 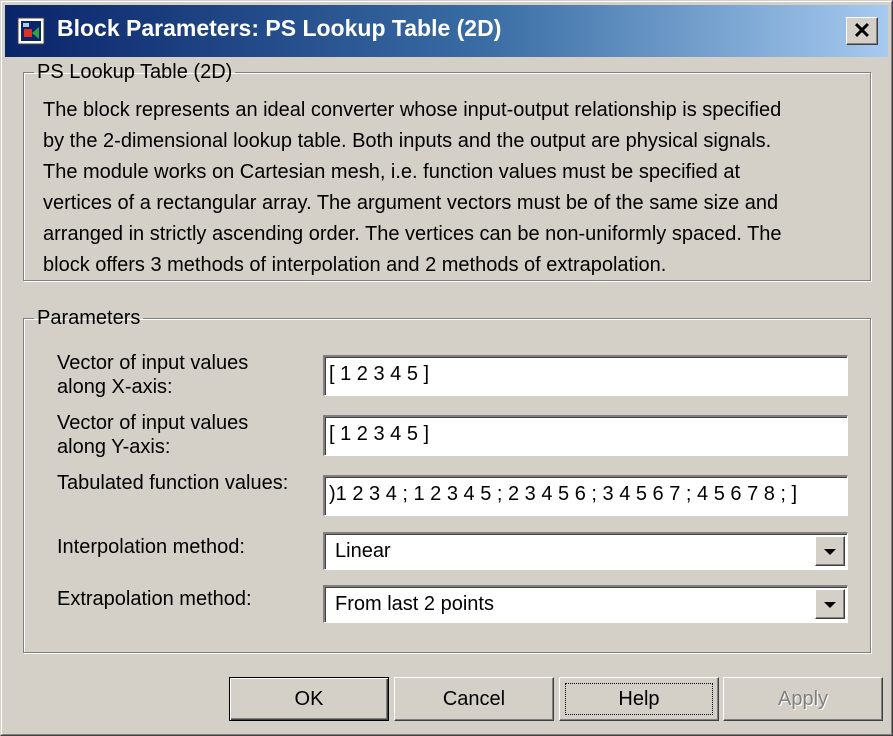 I want to click on apply-label: Apply, so click(x=803, y=699).